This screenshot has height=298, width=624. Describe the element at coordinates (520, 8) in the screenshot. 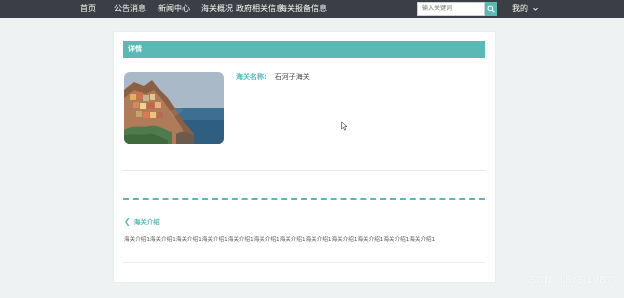

I see `user-menu-label: 我的` at that location.